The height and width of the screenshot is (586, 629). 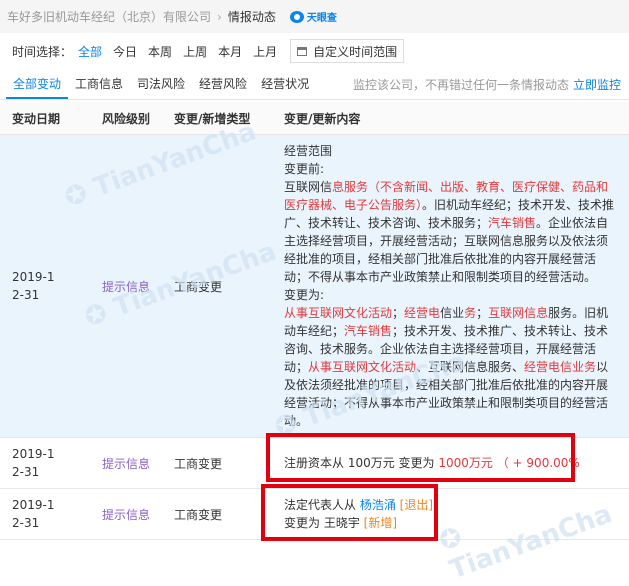 I want to click on content-segment: 经营电, so click(x=422, y=313).